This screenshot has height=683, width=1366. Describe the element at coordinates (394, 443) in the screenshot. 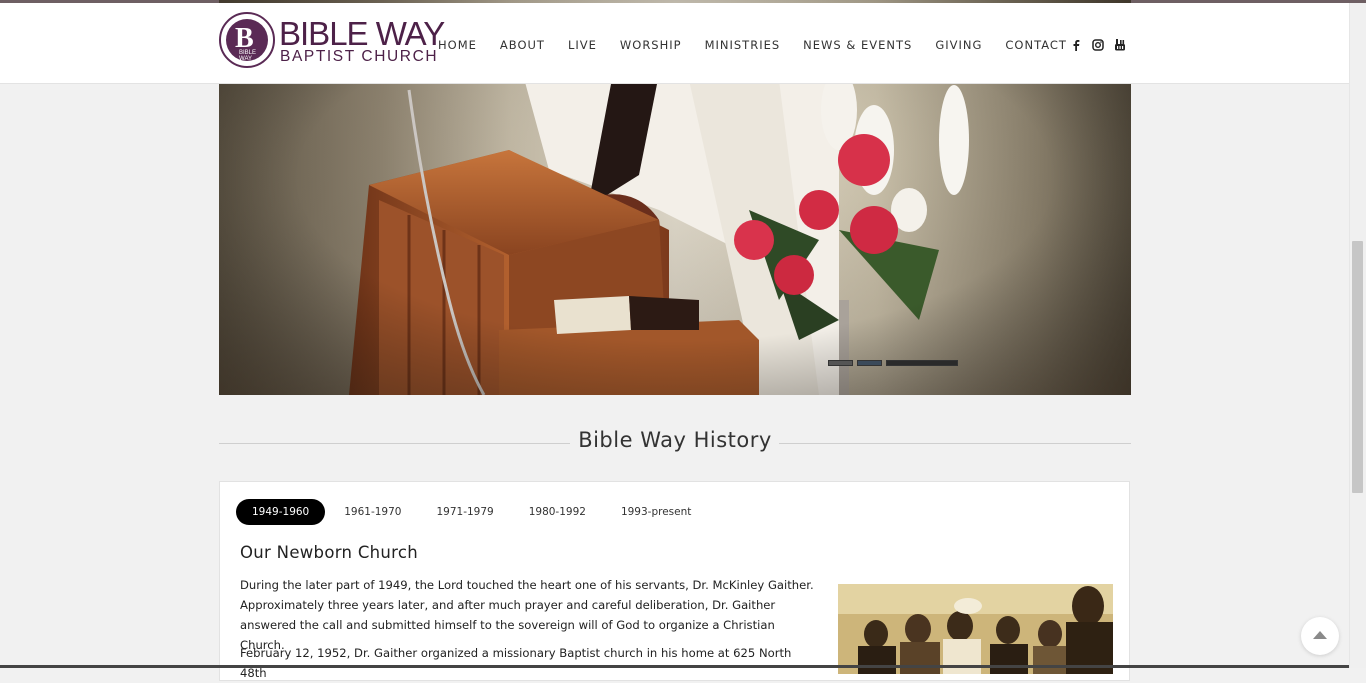

I see `section-divider-left` at that location.